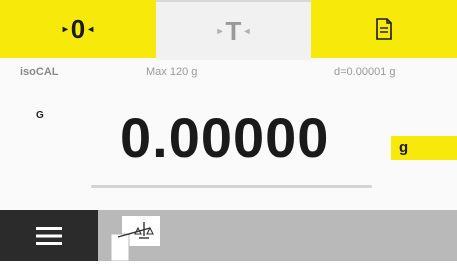  What do you see at coordinates (231, 186) in the screenshot?
I see `capacity-bar` at bounding box center [231, 186].